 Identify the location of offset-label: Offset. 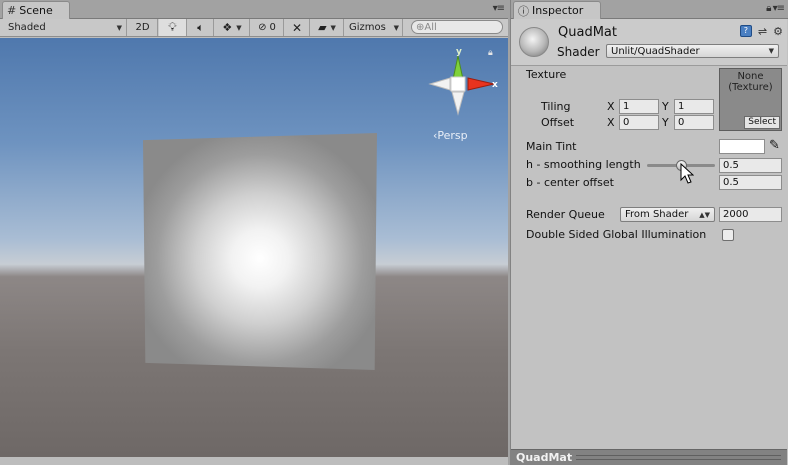
(558, 122).